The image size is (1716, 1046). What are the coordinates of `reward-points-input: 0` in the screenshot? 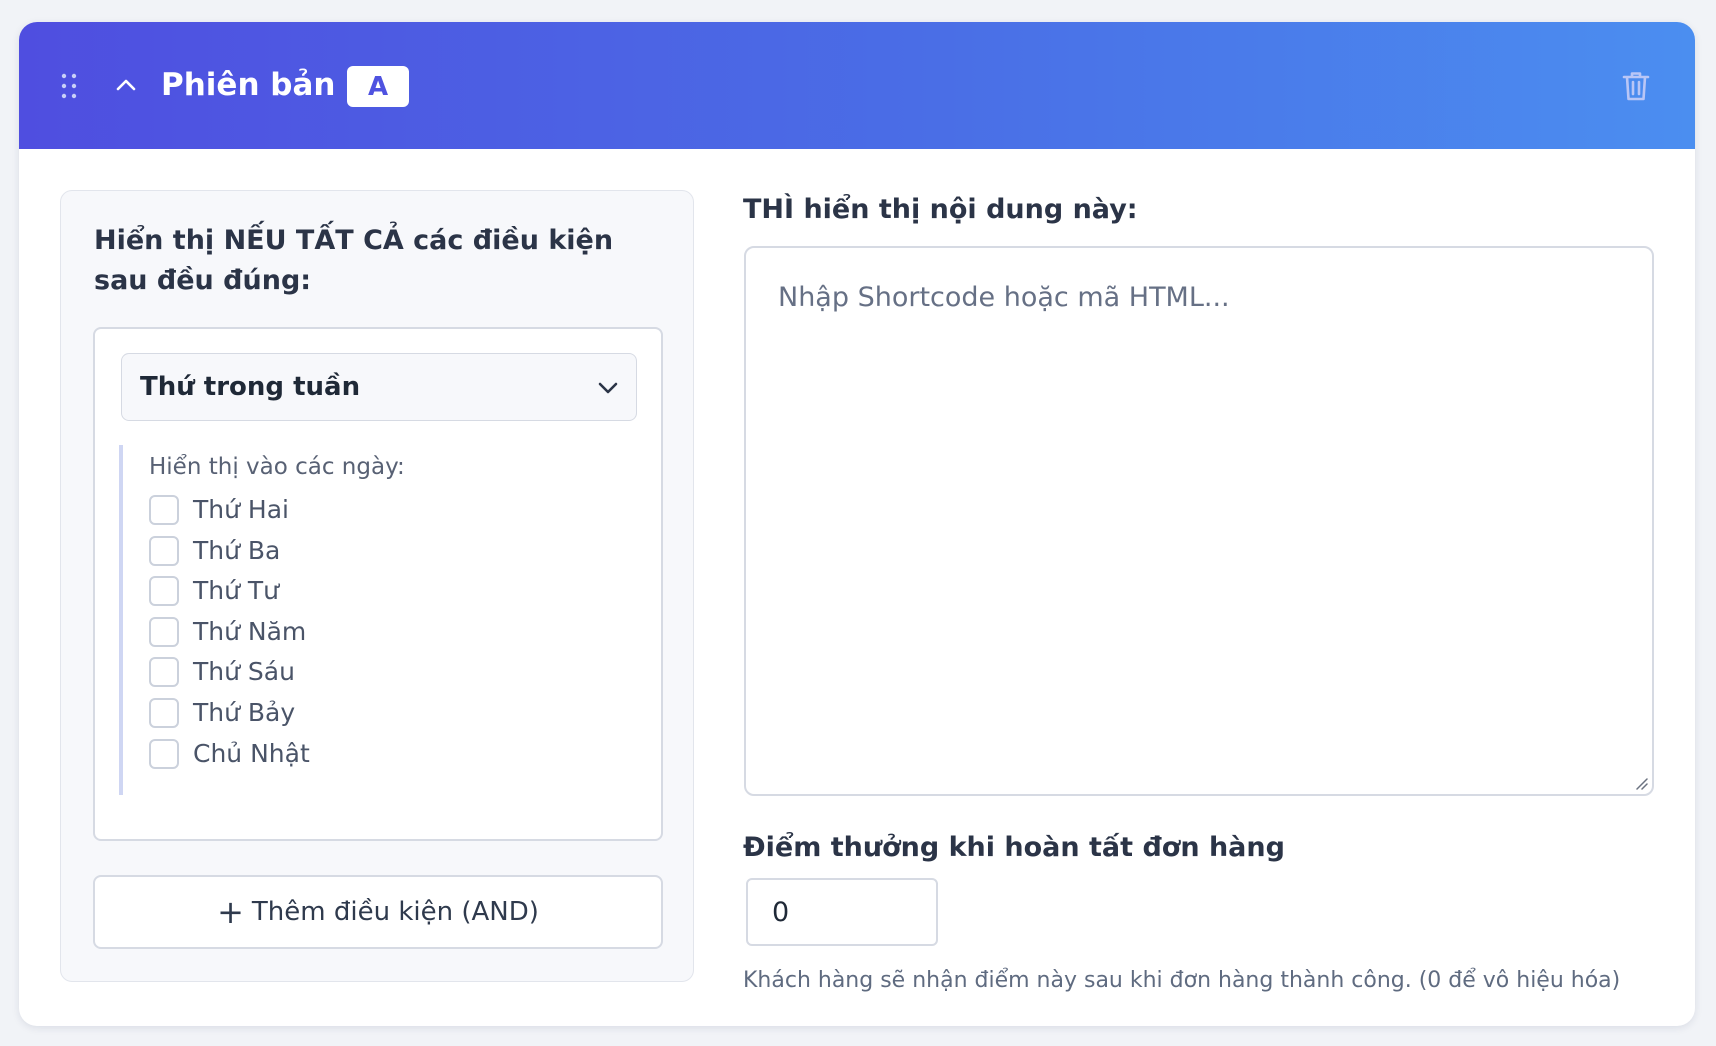 It's located at (842, 912).